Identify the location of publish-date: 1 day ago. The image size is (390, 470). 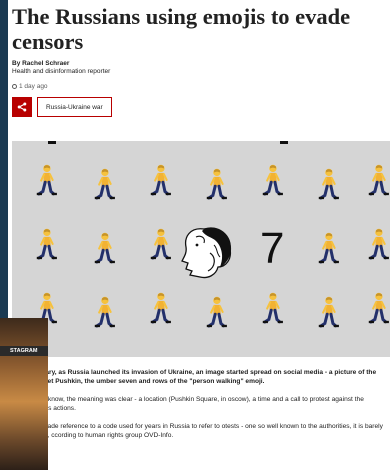
(30, 86).